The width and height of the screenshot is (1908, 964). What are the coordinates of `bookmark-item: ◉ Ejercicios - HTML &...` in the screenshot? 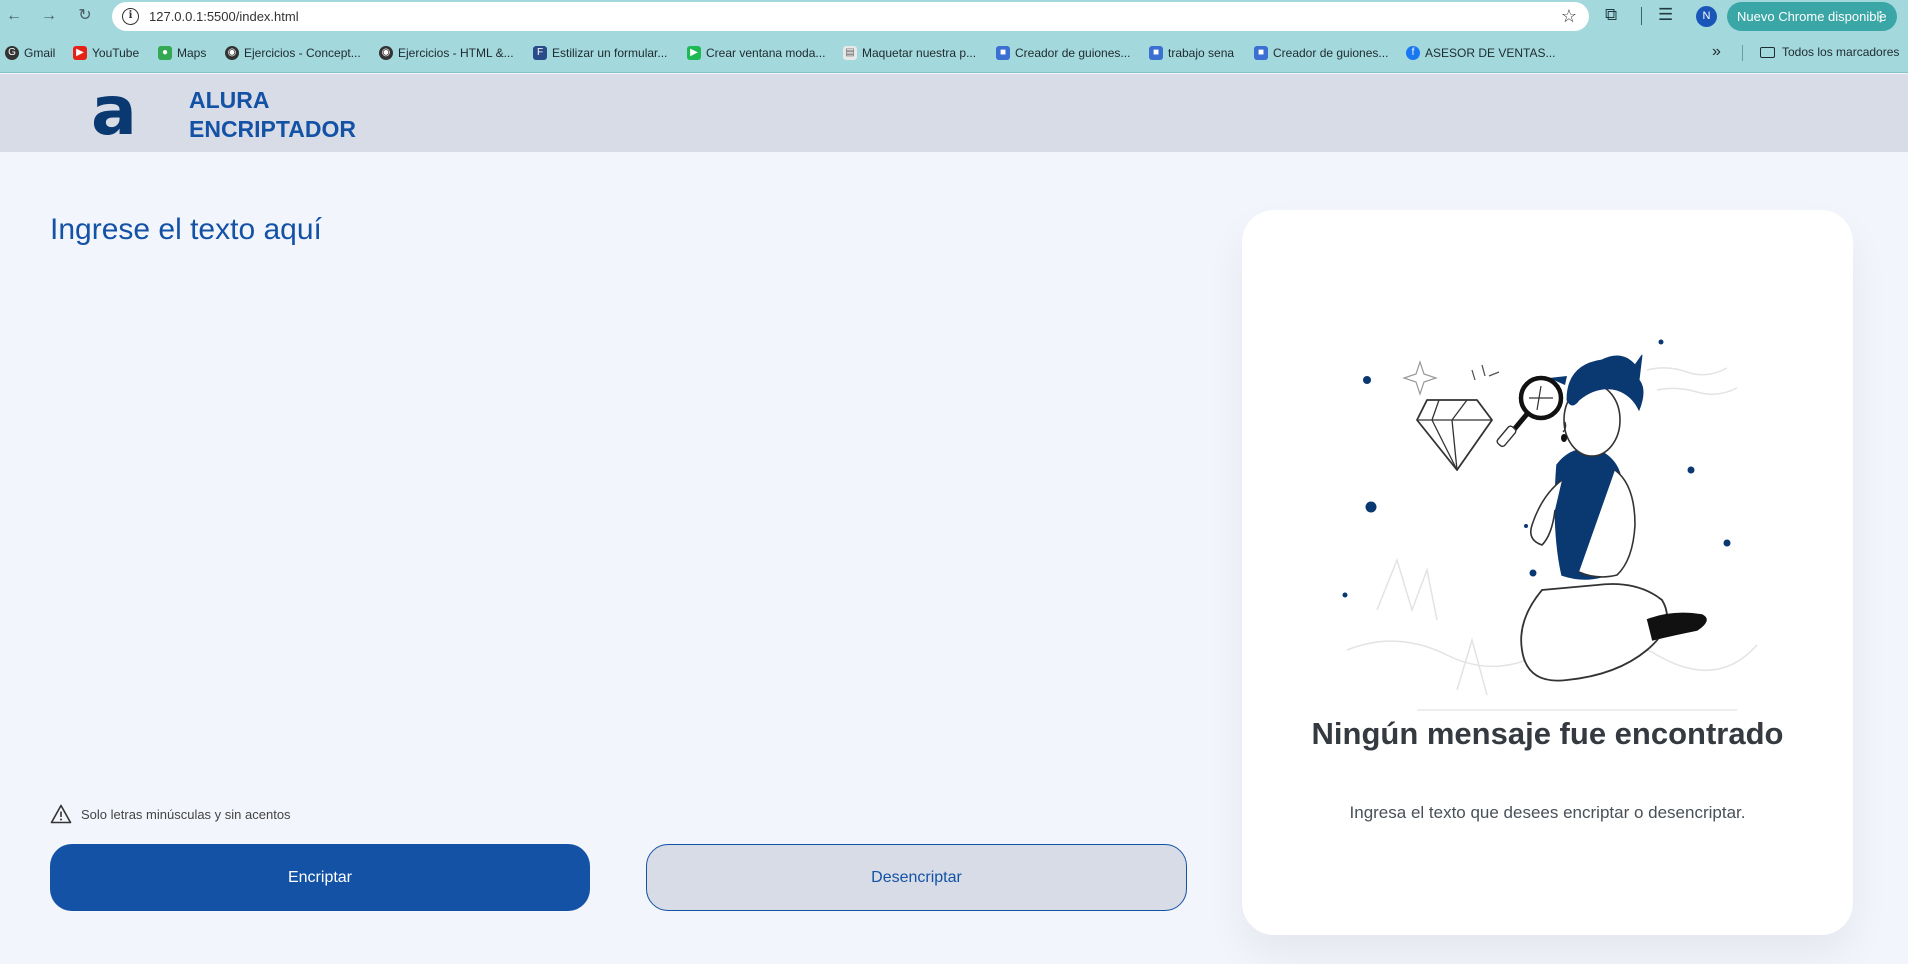 It's located at (446, 53).